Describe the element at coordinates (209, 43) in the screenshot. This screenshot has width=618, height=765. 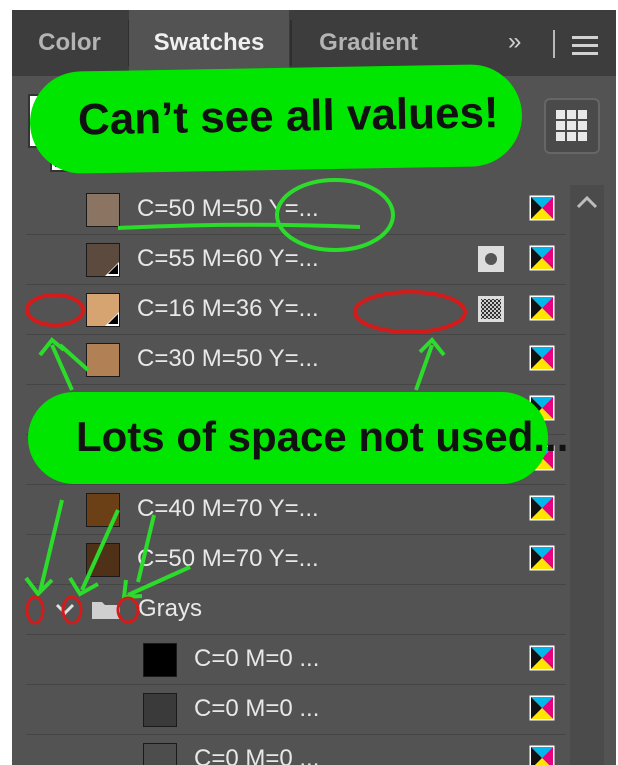
I see `tab-swatches: Swatches` at that location.